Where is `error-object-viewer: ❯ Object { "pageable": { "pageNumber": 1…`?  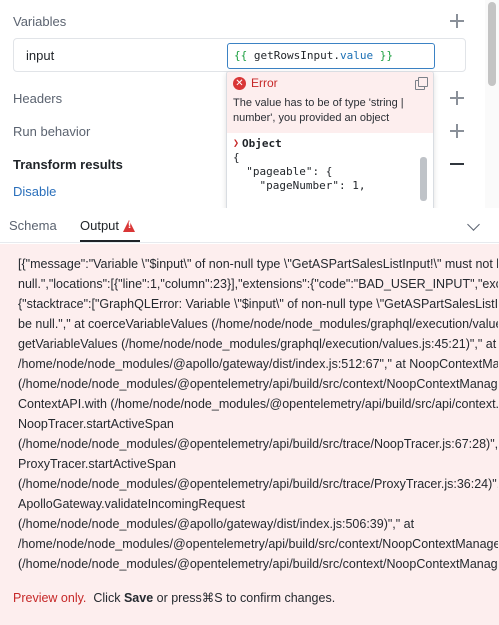
error-object-viewer: ❯ Object { "pageable": { "pageNumber": 1… is located at coordinates (330, 167).